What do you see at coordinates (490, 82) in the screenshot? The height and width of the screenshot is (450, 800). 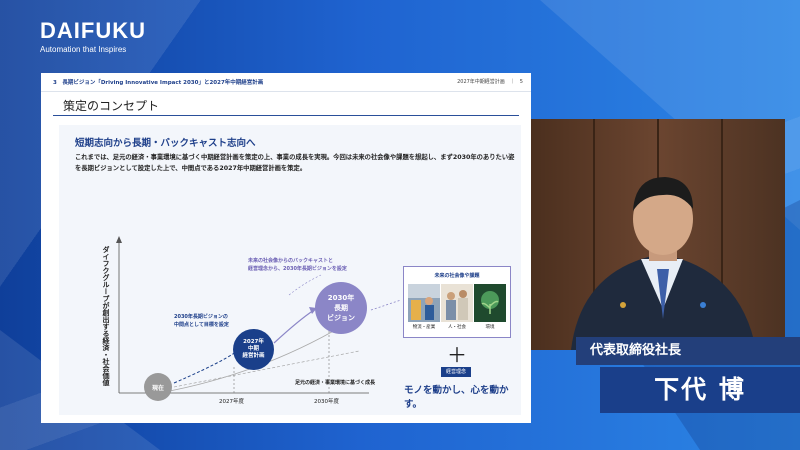 I see `slide-page-info: 2027年中期経営計画 ｜ 5` at bounding box center [490, 82].